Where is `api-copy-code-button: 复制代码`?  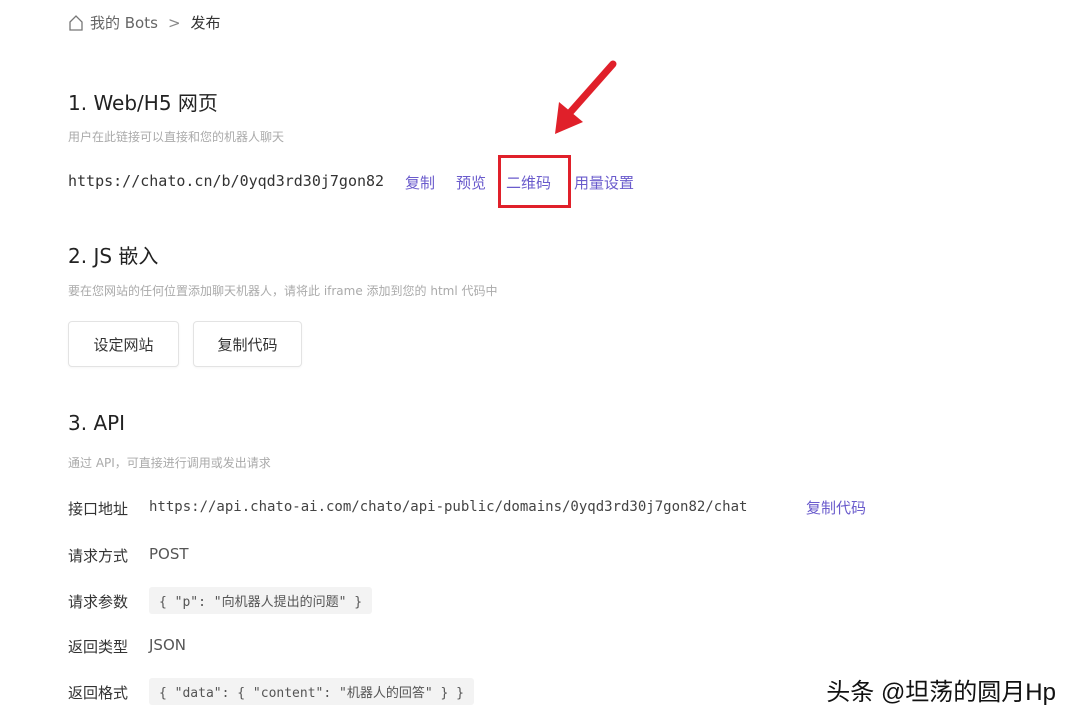
api-copy-code-button: 复制代码 is located at coordinates (836, 507).